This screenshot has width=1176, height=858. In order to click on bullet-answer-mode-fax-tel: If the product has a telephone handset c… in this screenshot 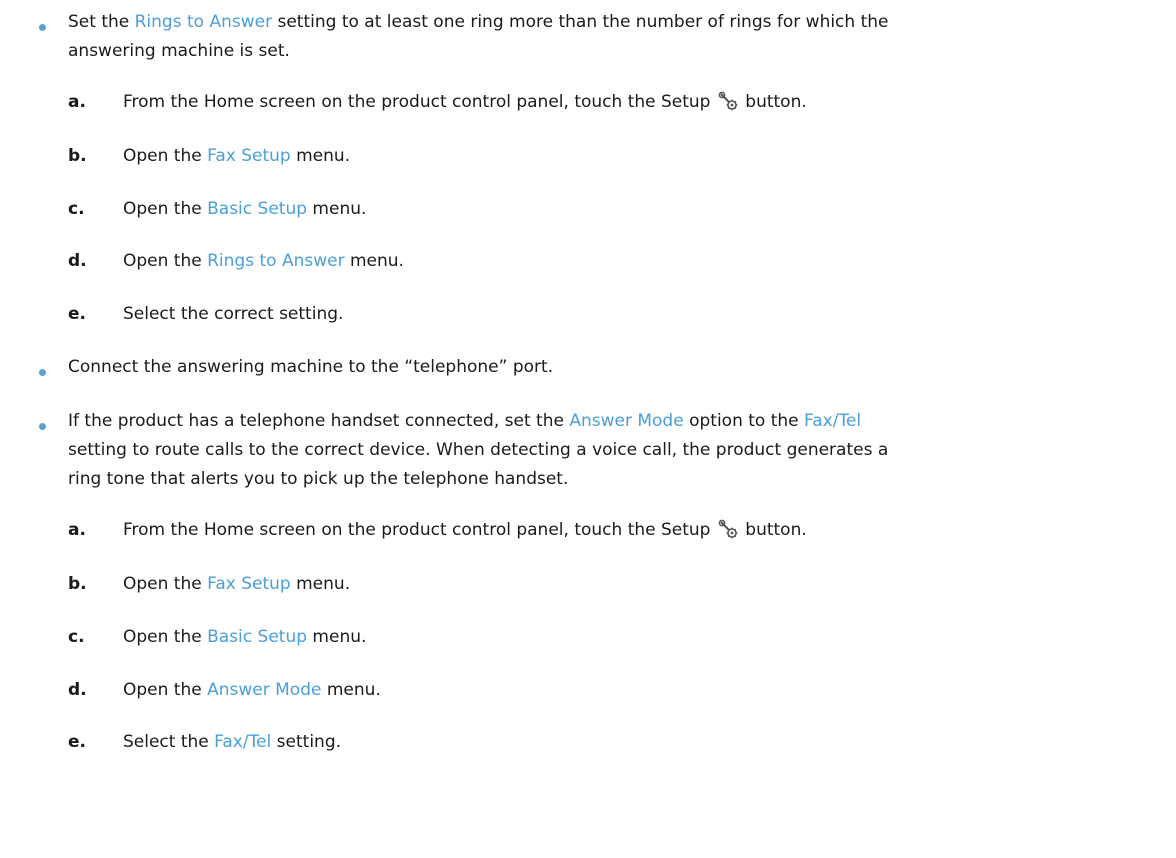, I will do `click(588, 451)`.